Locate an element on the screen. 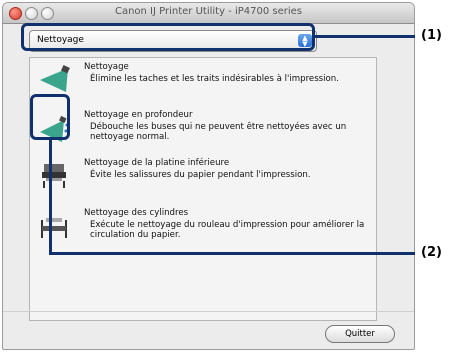 This screenshot has width=471, height=354. item-title: Nettoyage des cylindres is located at coordinates (136, 213).